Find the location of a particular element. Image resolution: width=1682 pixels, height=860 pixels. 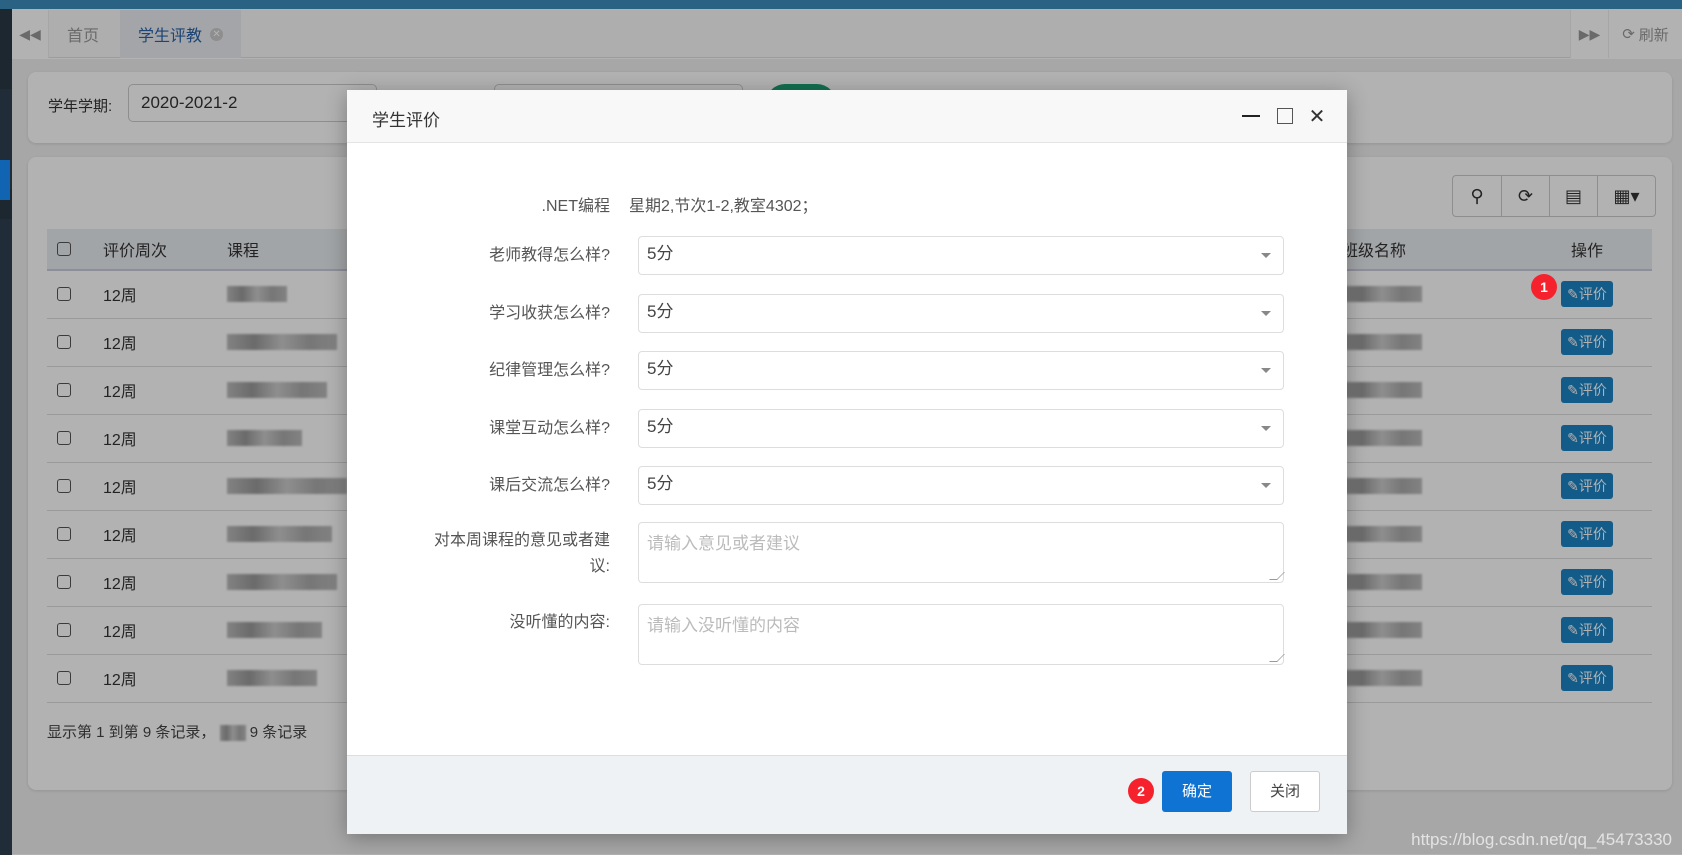

maximize-button is located at coordinates (1285, 116).